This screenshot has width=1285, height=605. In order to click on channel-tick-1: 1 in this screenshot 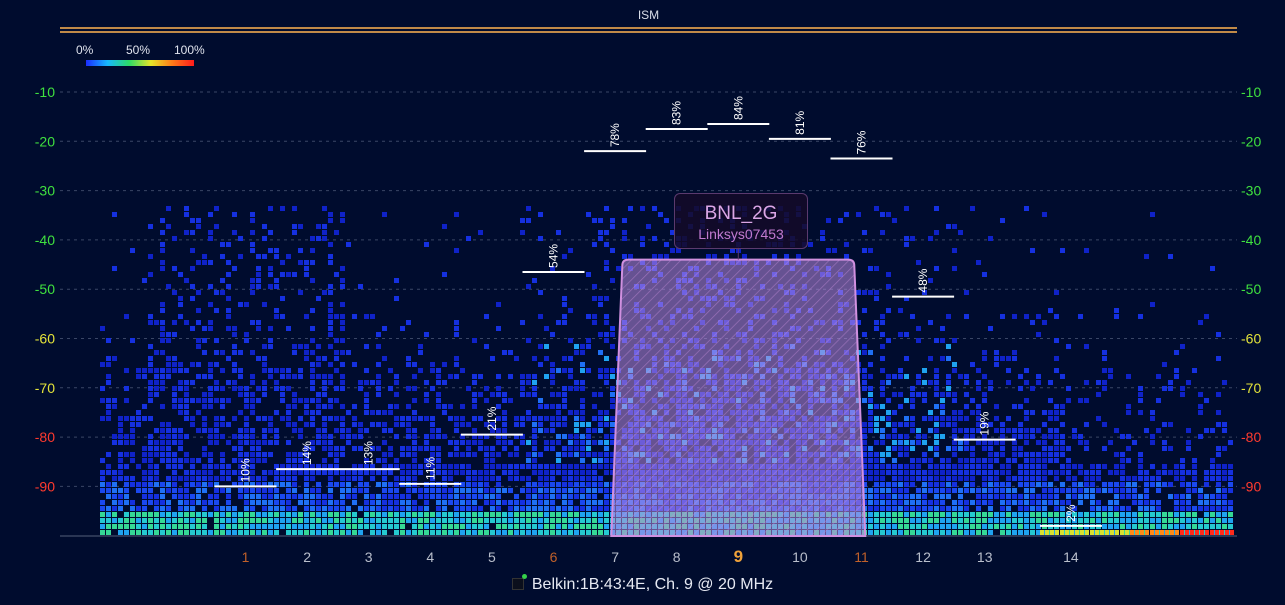, I will do `click(246, 557)`.